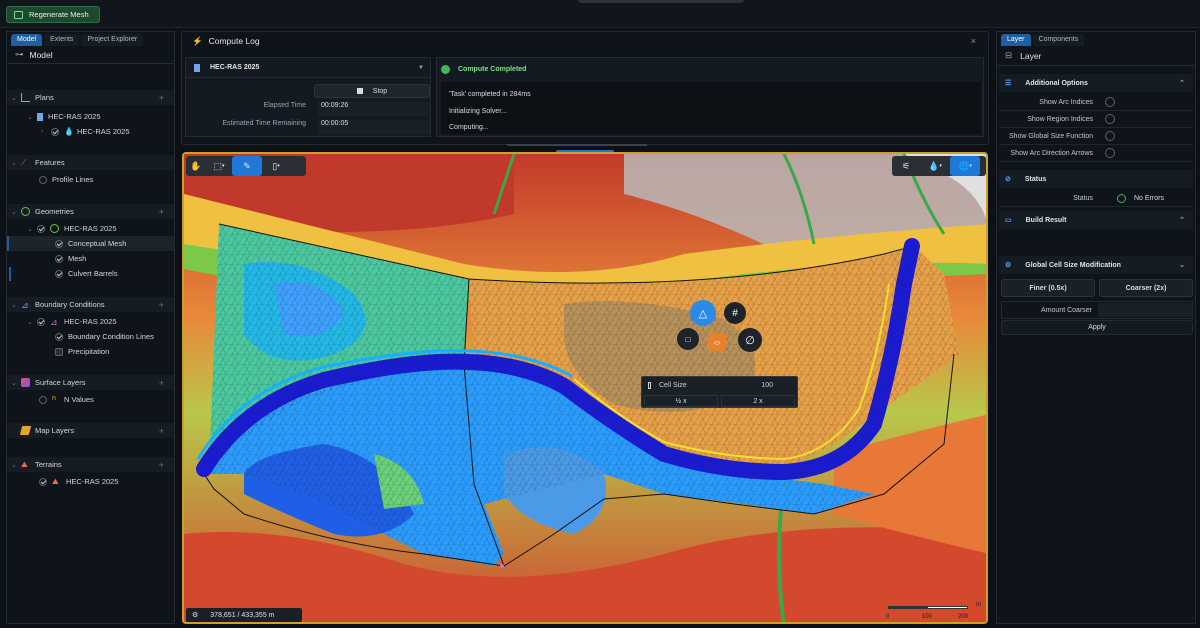 Image resolution: width=1200 pixels, height=628 pixels. What do you see at coordinates (197, 40) in the screenshot?
I see `runner-icon: ⚡` at bounding box center [197, 40].